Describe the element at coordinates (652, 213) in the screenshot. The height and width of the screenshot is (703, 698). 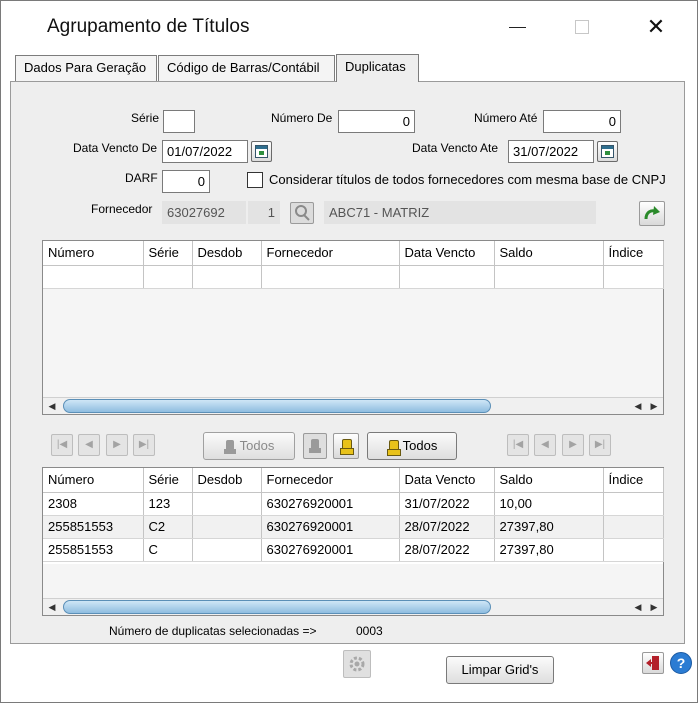
I see `refresh-button` at that location.